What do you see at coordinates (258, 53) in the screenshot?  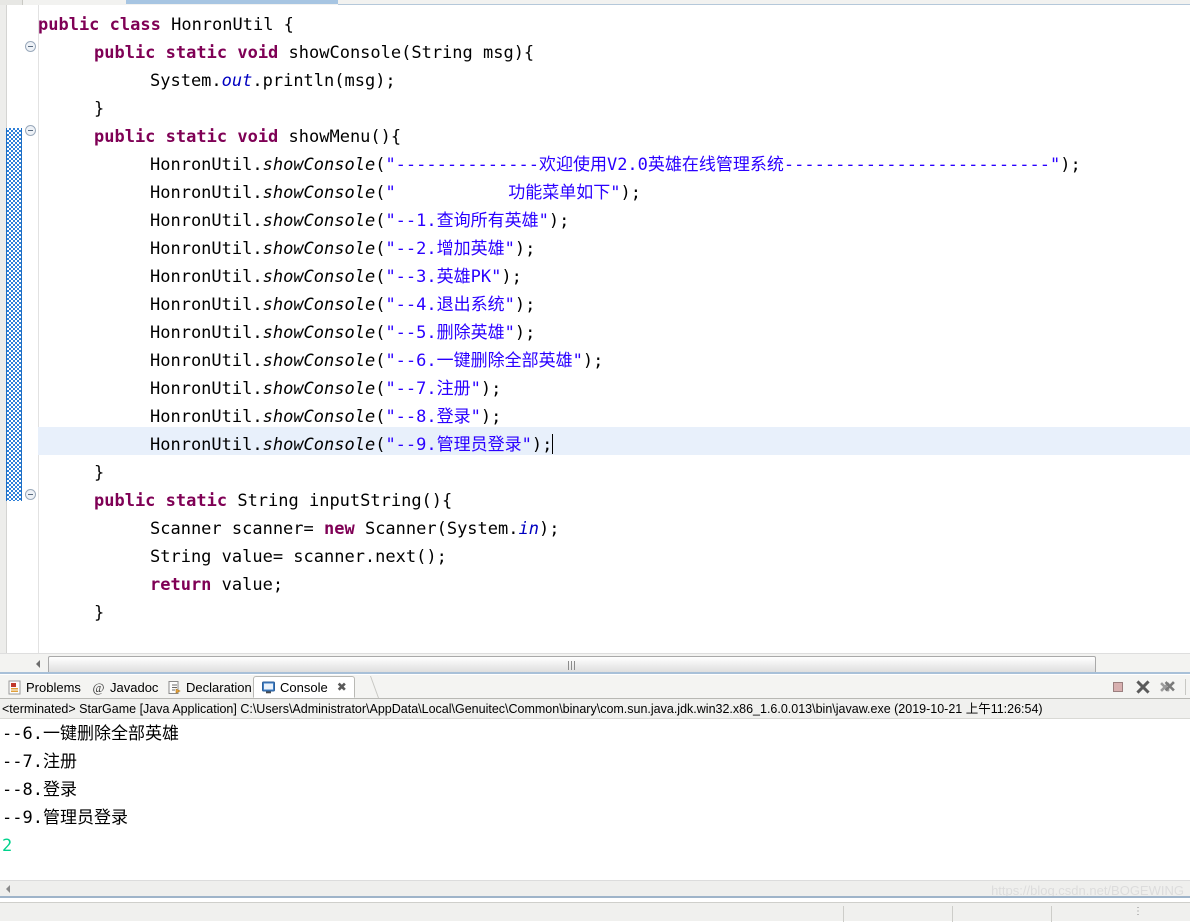 I see `code-token: void` at bounding box center [258, 53].